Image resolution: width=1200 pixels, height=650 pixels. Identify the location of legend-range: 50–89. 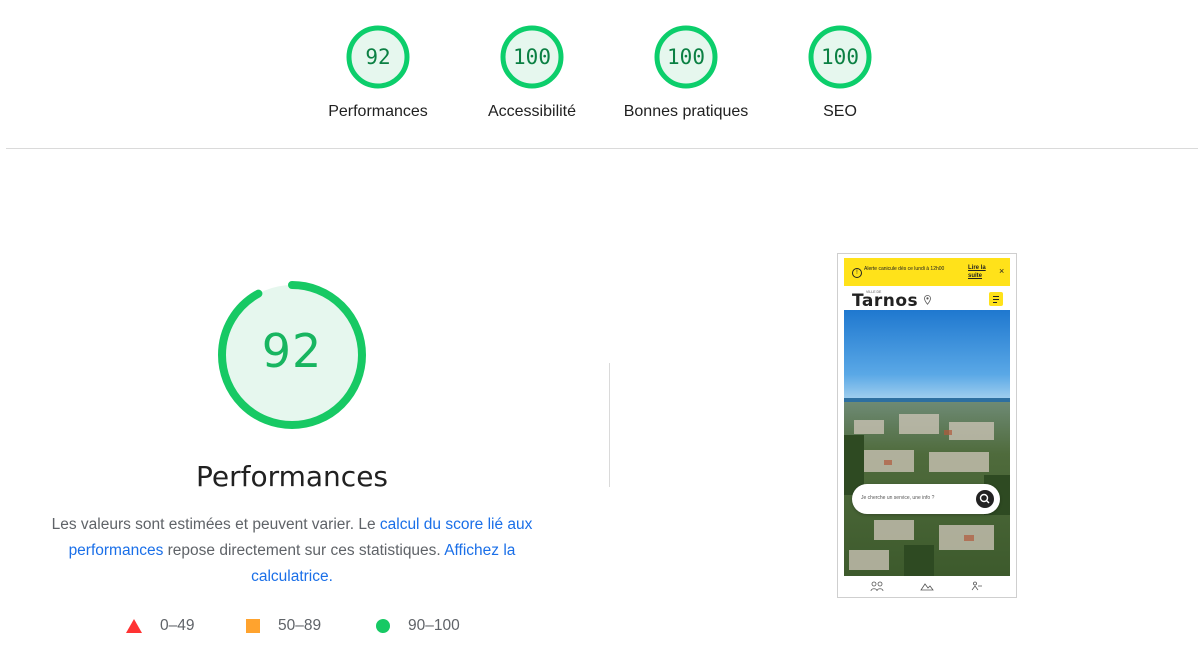
(300, 625).